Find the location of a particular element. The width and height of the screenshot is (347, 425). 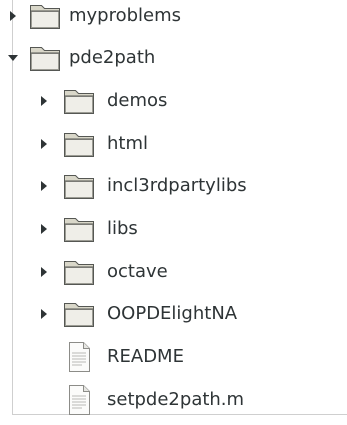

tree-item-label: pde2path is located at coordinates (112, 57).